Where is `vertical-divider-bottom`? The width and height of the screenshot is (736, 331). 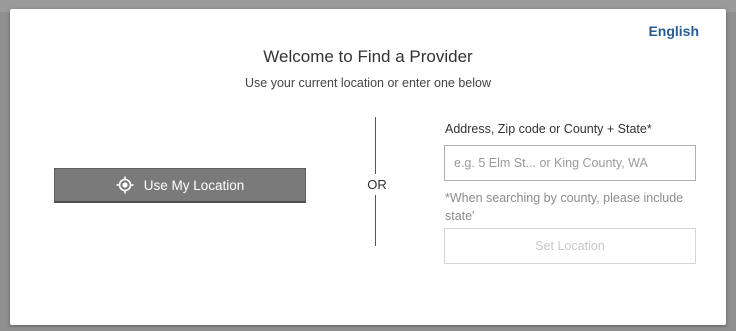 vertical-divider-bottom is located at coordinates (375, 220).